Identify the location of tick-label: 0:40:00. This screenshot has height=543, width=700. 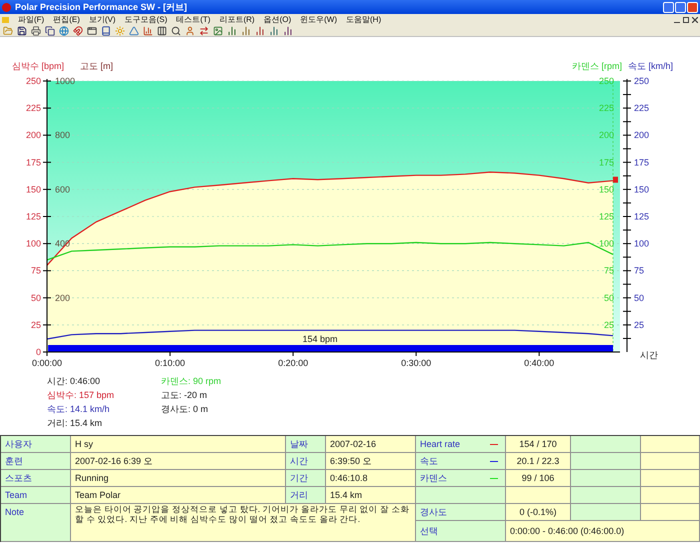
(539, 363).